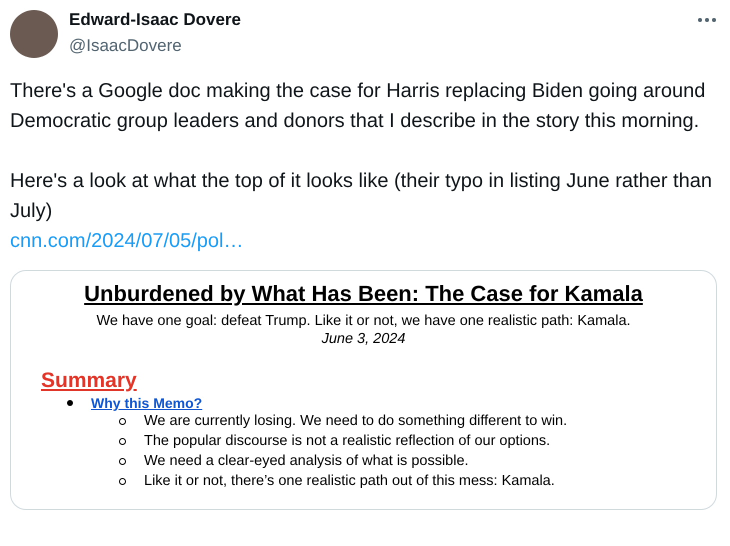 This screenshot has width=730, height=546. I want to click on tweet-text: Here's a look at what the top of it looks like (their typo in listing June rather than July), so click(361, 196).